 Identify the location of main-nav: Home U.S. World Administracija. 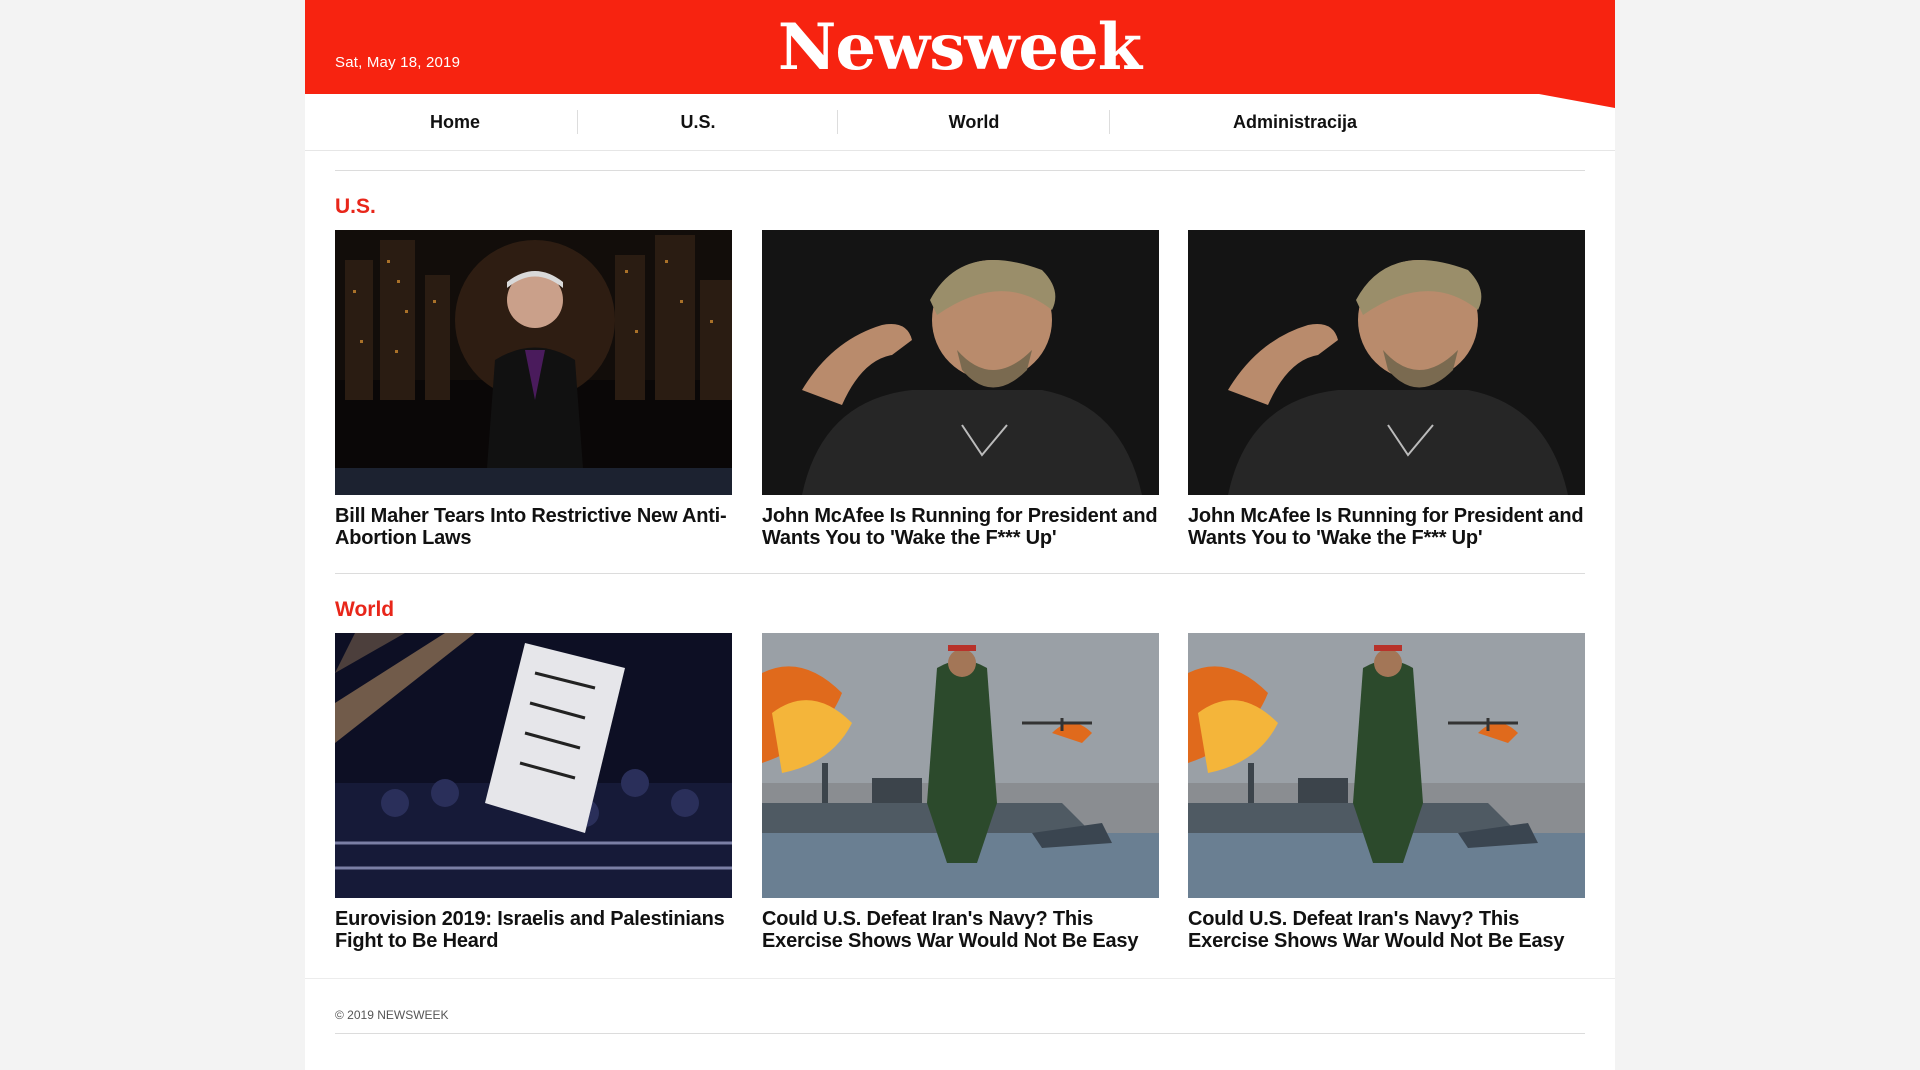
(960, 122).